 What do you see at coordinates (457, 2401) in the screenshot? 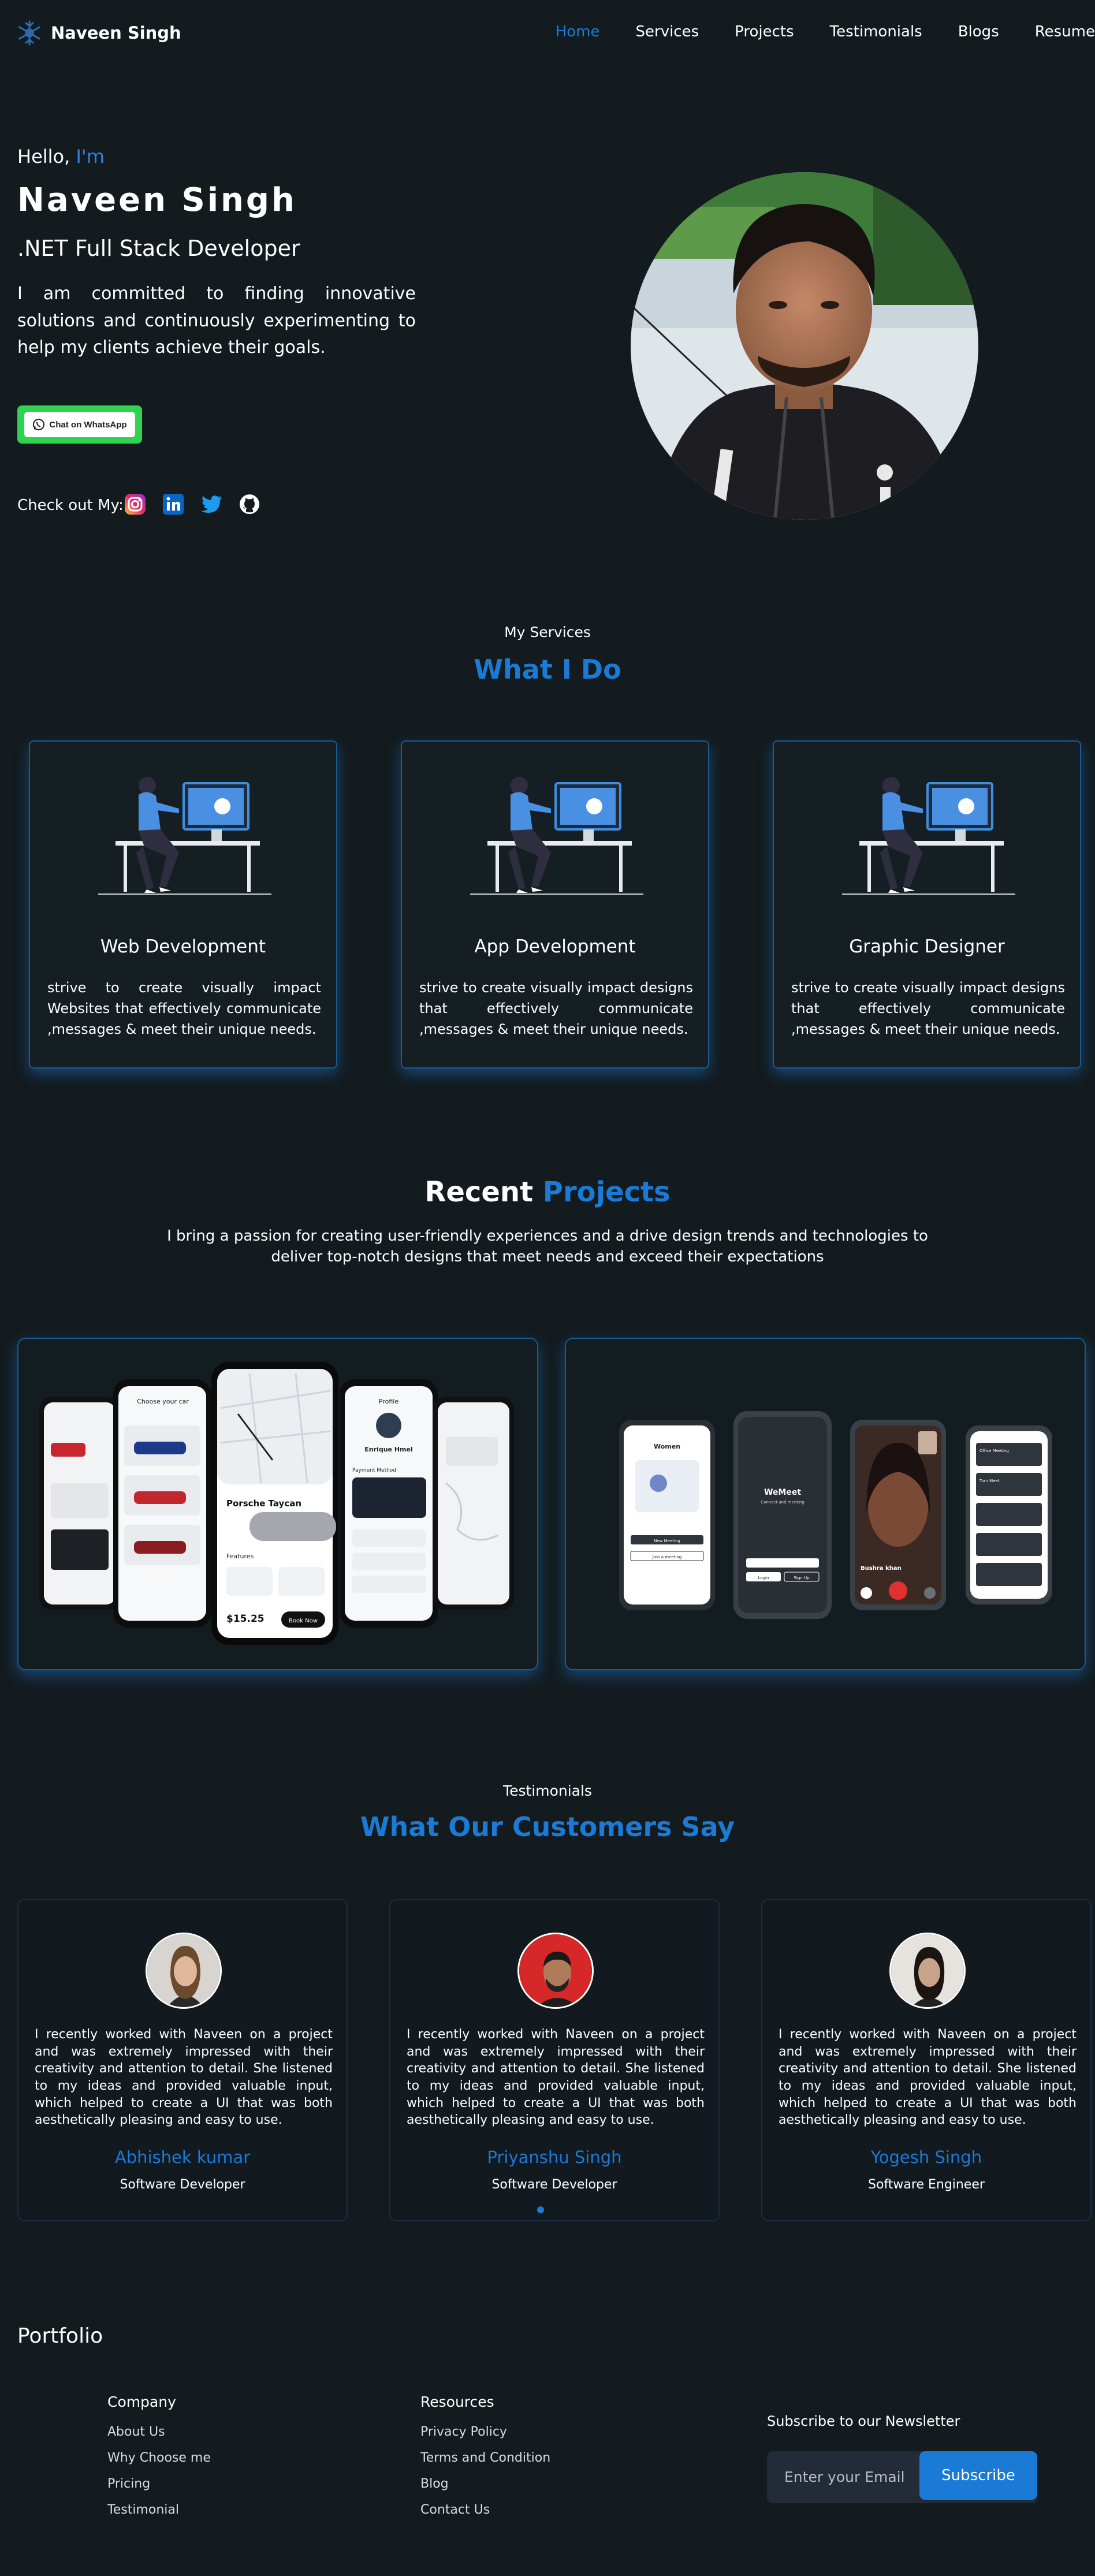
I see `footer-resources-heading: Resources` at bounding box center [457, 2401].